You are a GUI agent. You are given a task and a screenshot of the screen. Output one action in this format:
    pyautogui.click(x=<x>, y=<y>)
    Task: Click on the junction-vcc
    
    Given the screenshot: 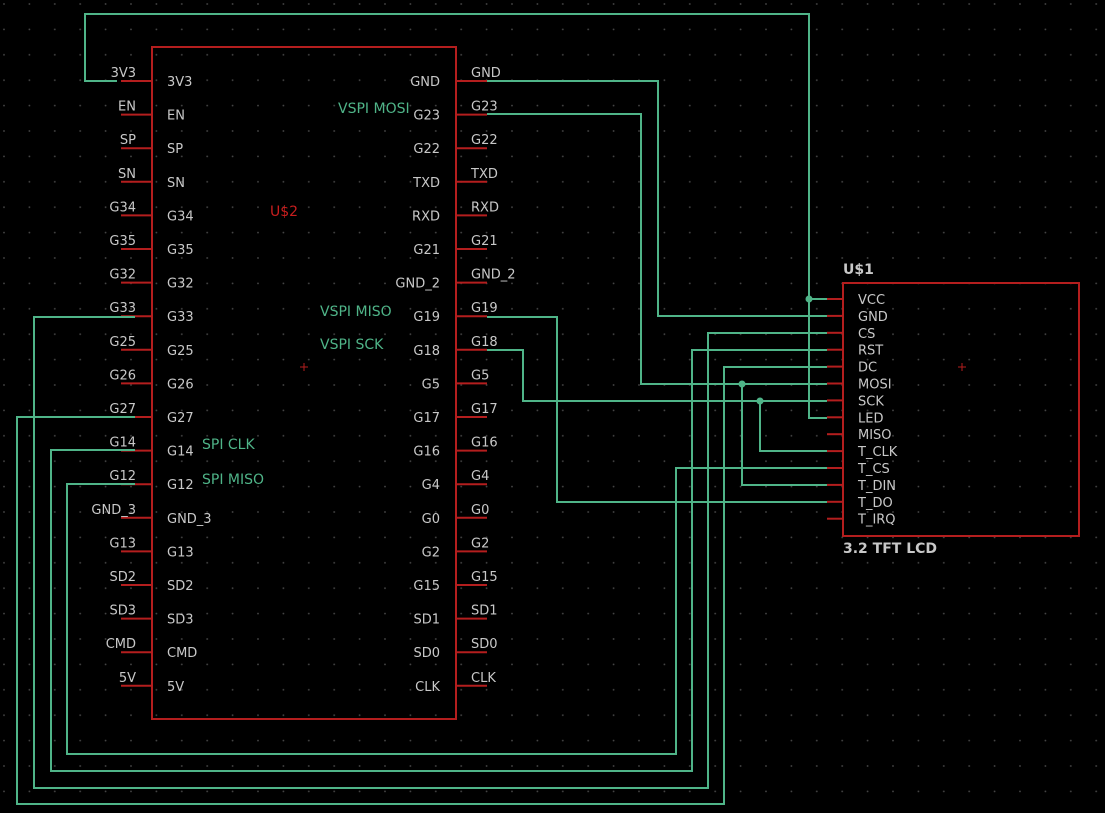 What is the action you would take?
    pyautogui.click(x=809, y=299)
    